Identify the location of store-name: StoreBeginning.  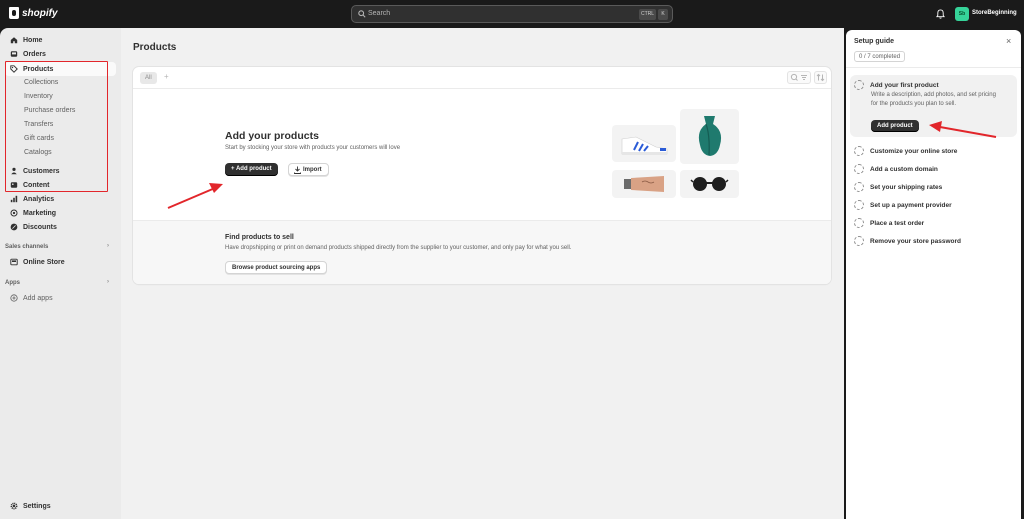
(994, 13).